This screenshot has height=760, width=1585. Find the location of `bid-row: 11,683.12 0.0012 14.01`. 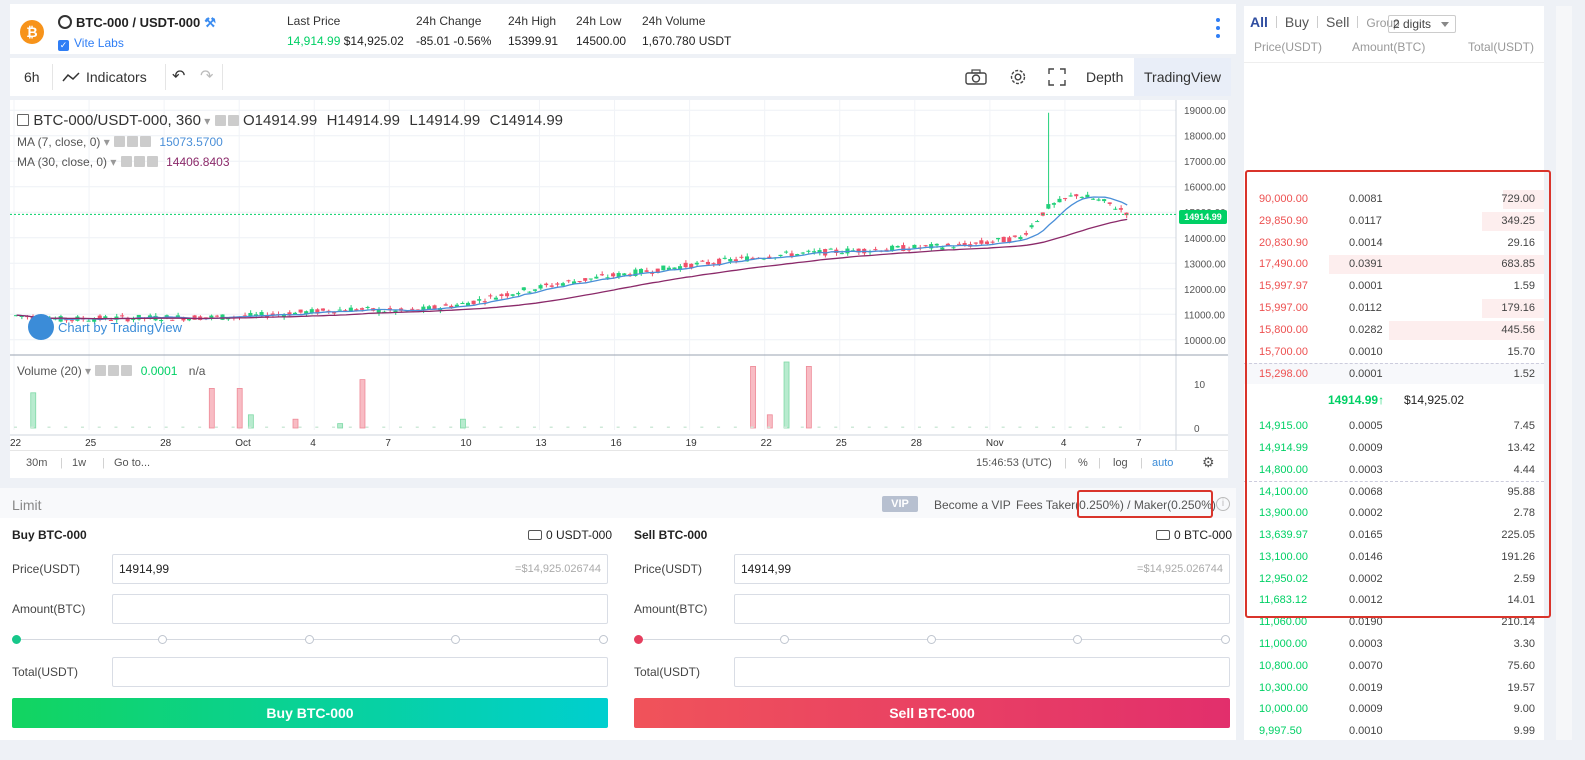

bid-row: 11,683.12 0.0012 14.01 is located at coordinates (1394, 600).